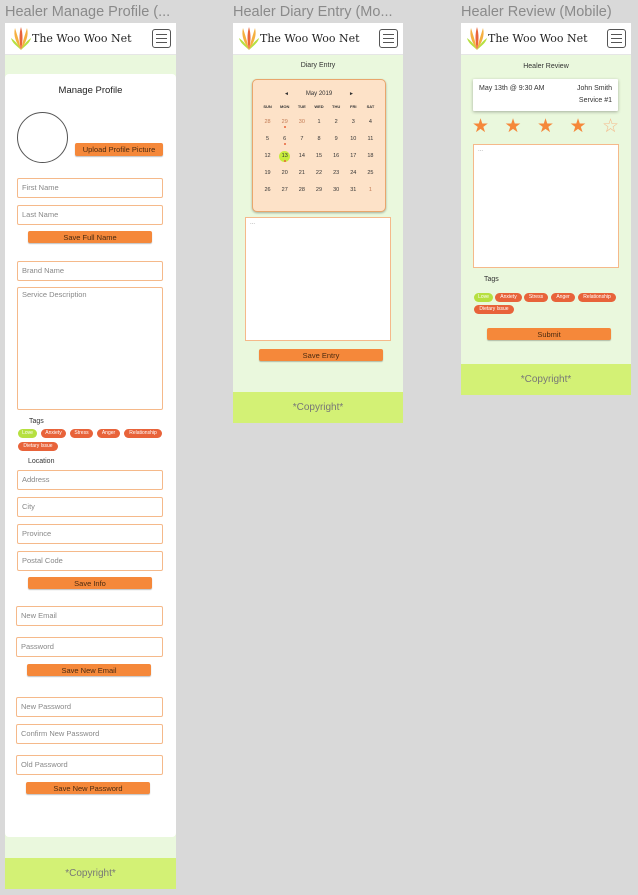 The image size is (638, 895). Describe the element at coordinates (89, 616) in the screenshot. I see `new-email-field: New Email` at that location.